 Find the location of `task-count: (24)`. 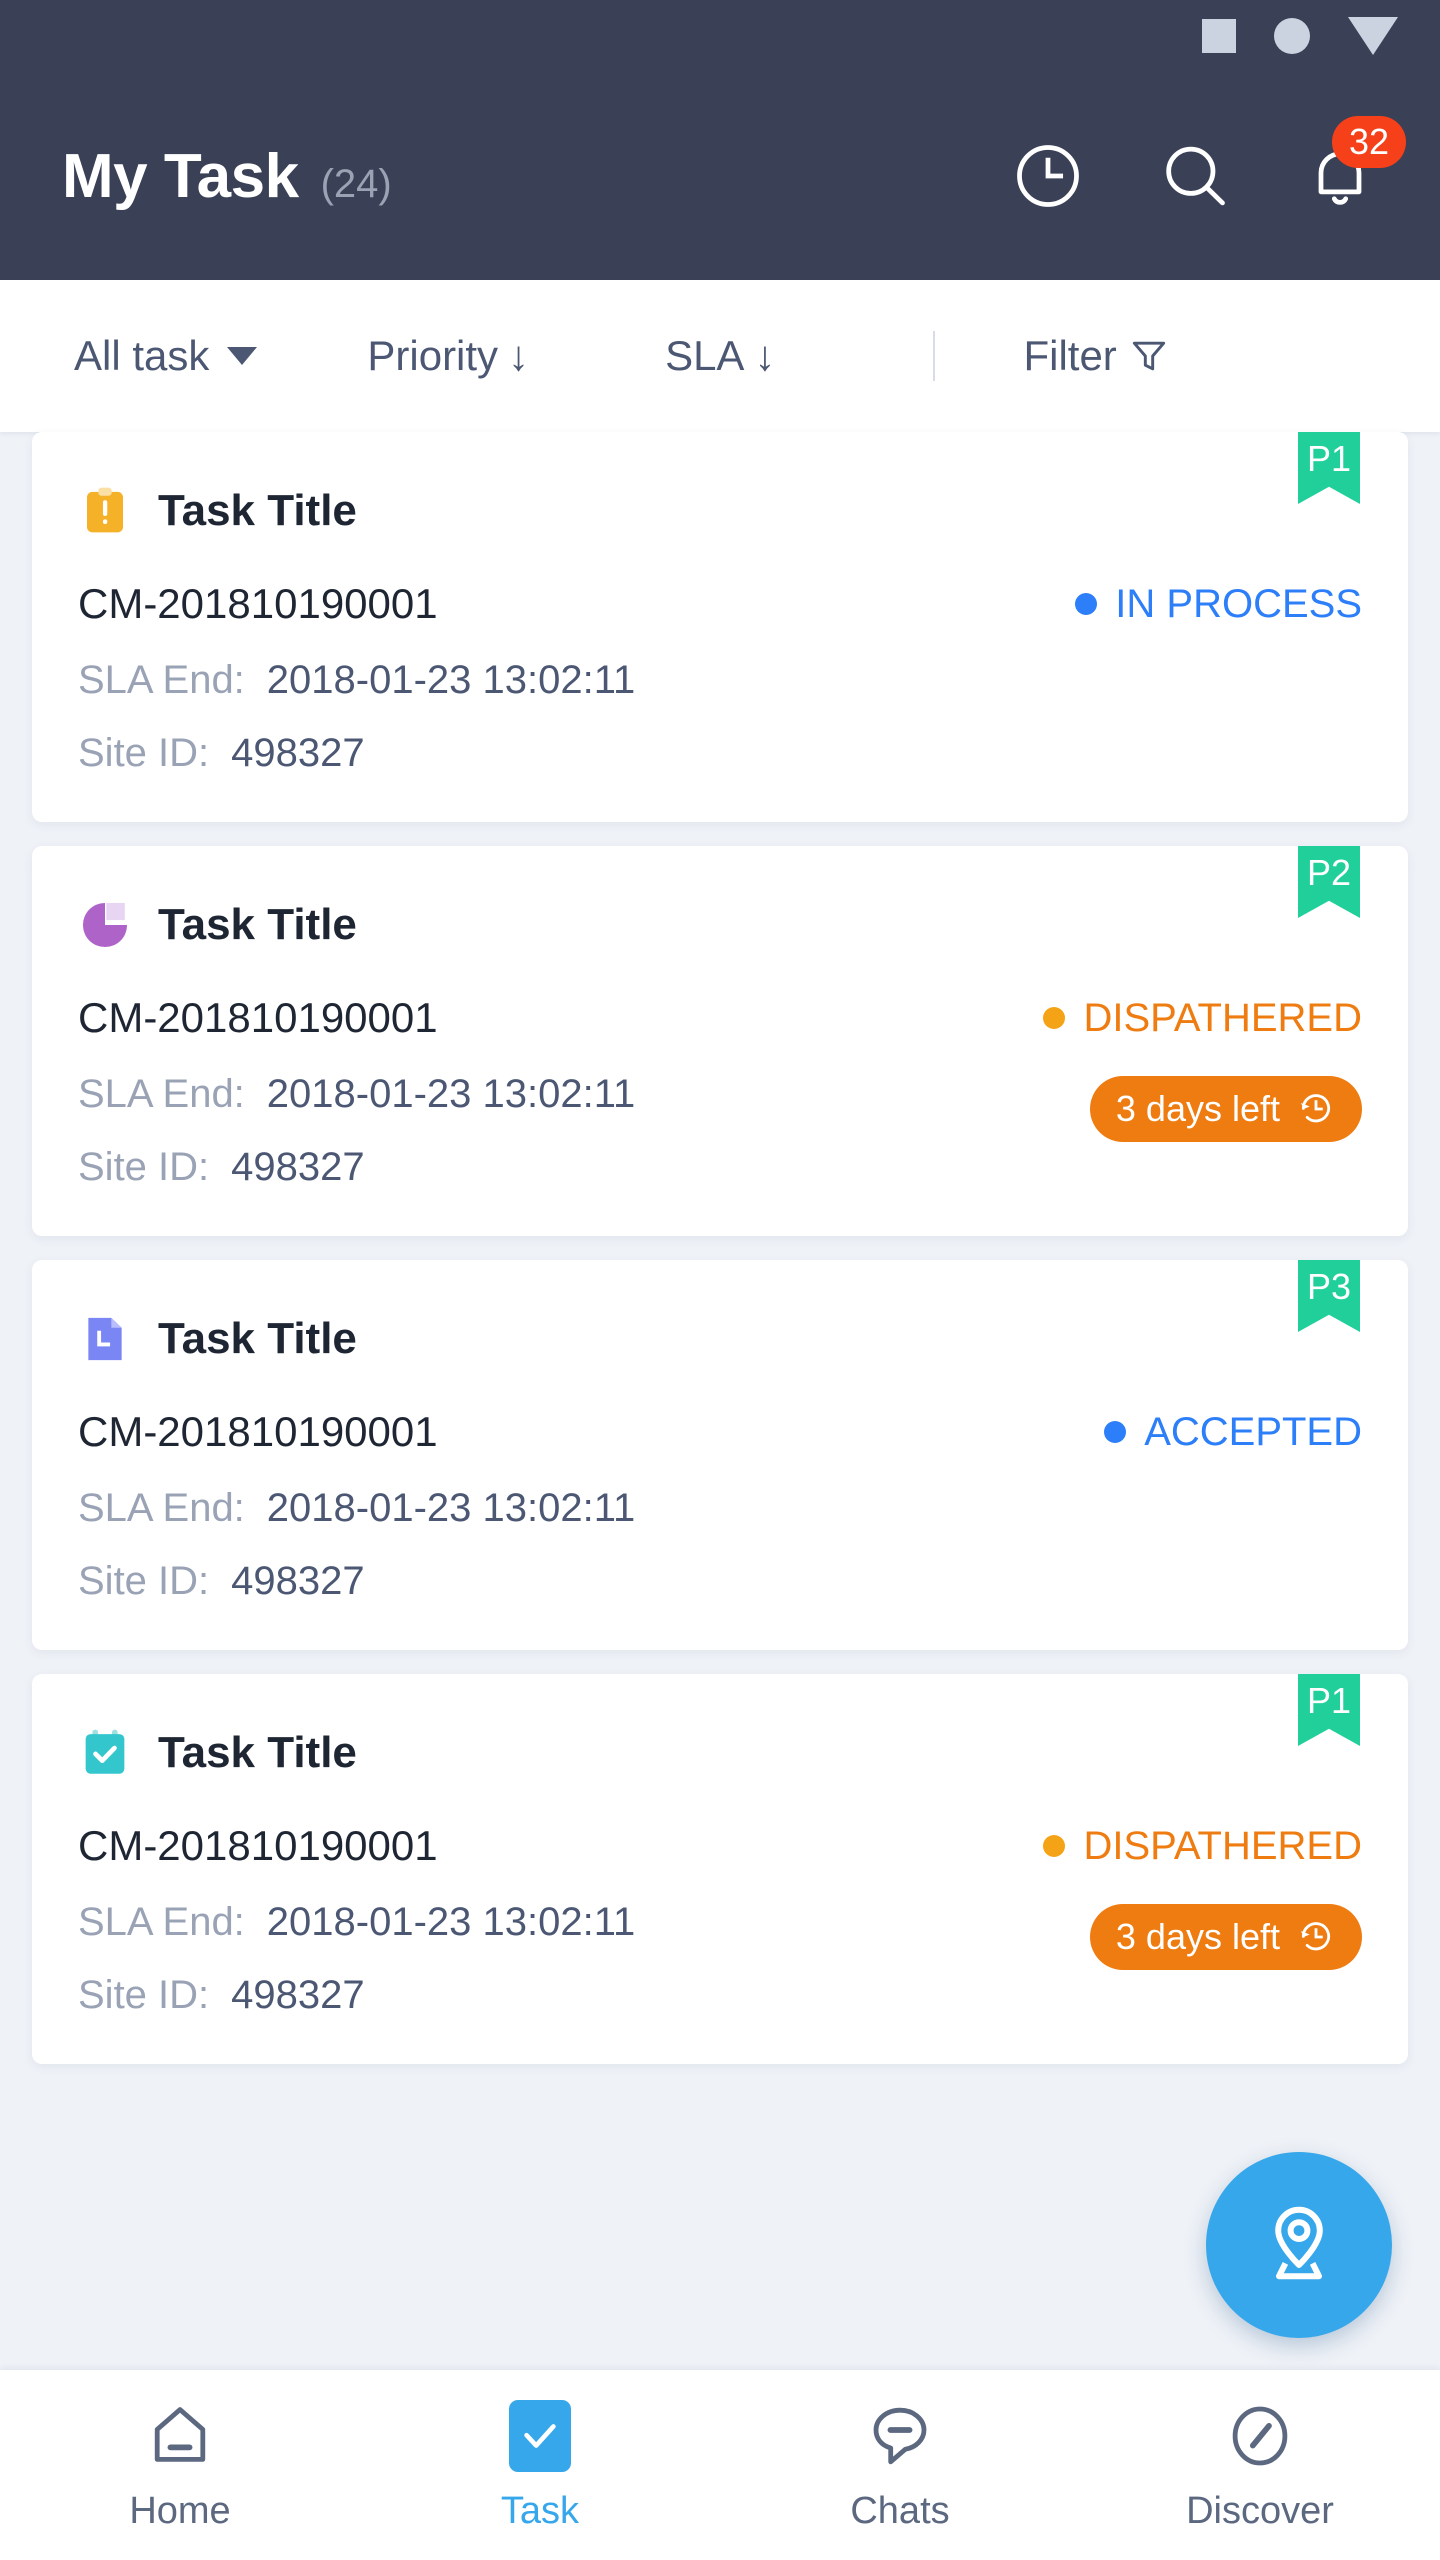

task-count: (24) is located at coordinates (356, 183).